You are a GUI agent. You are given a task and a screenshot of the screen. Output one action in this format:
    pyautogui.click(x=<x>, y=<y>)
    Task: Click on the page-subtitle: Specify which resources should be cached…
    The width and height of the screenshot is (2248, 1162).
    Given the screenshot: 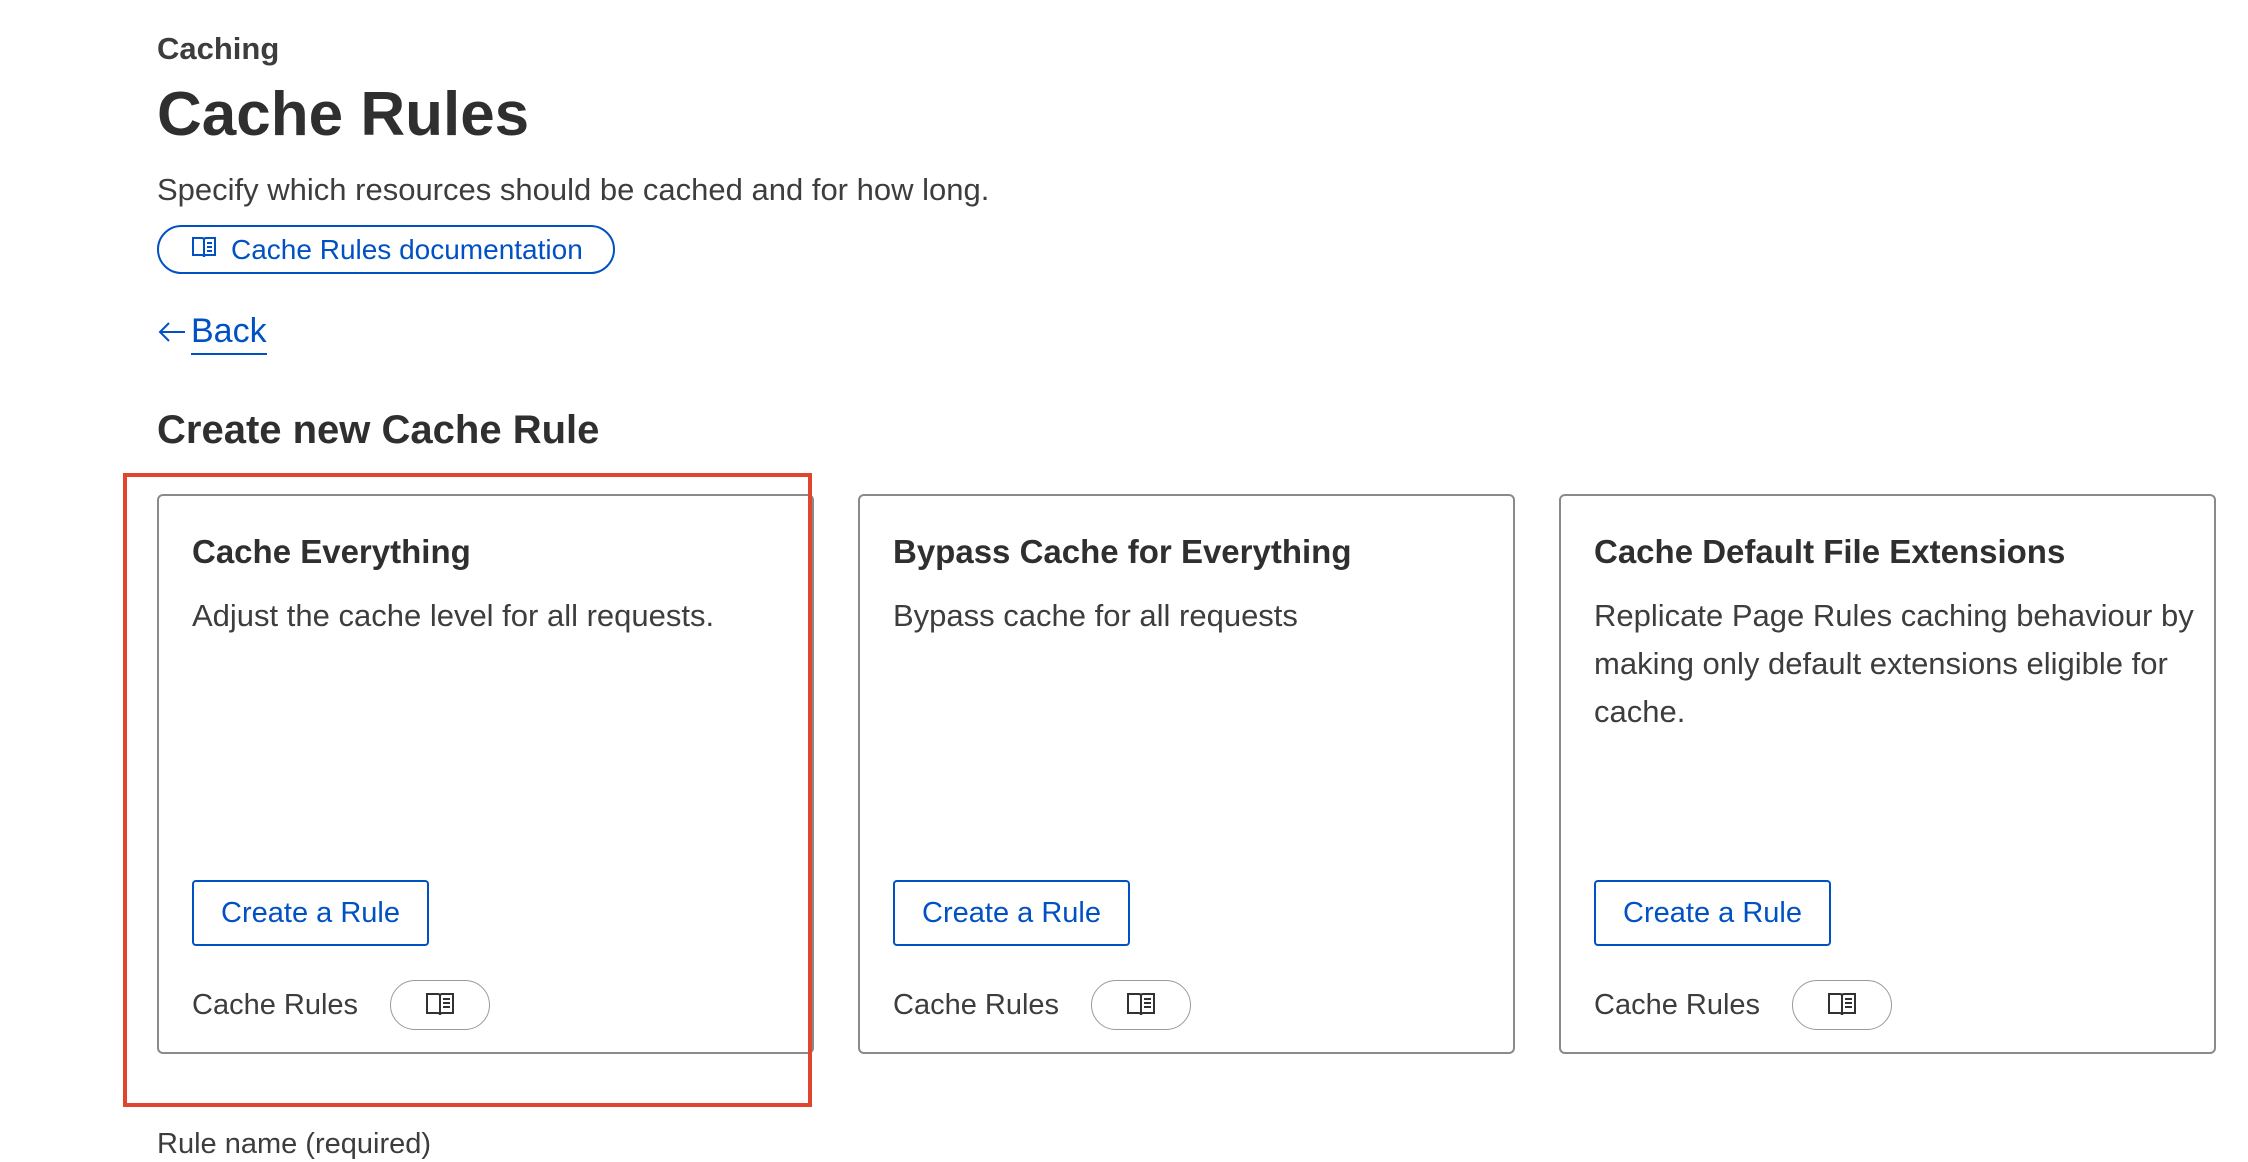 What is the action you would take?
    pyautogui.click(x=573, y=189)
    